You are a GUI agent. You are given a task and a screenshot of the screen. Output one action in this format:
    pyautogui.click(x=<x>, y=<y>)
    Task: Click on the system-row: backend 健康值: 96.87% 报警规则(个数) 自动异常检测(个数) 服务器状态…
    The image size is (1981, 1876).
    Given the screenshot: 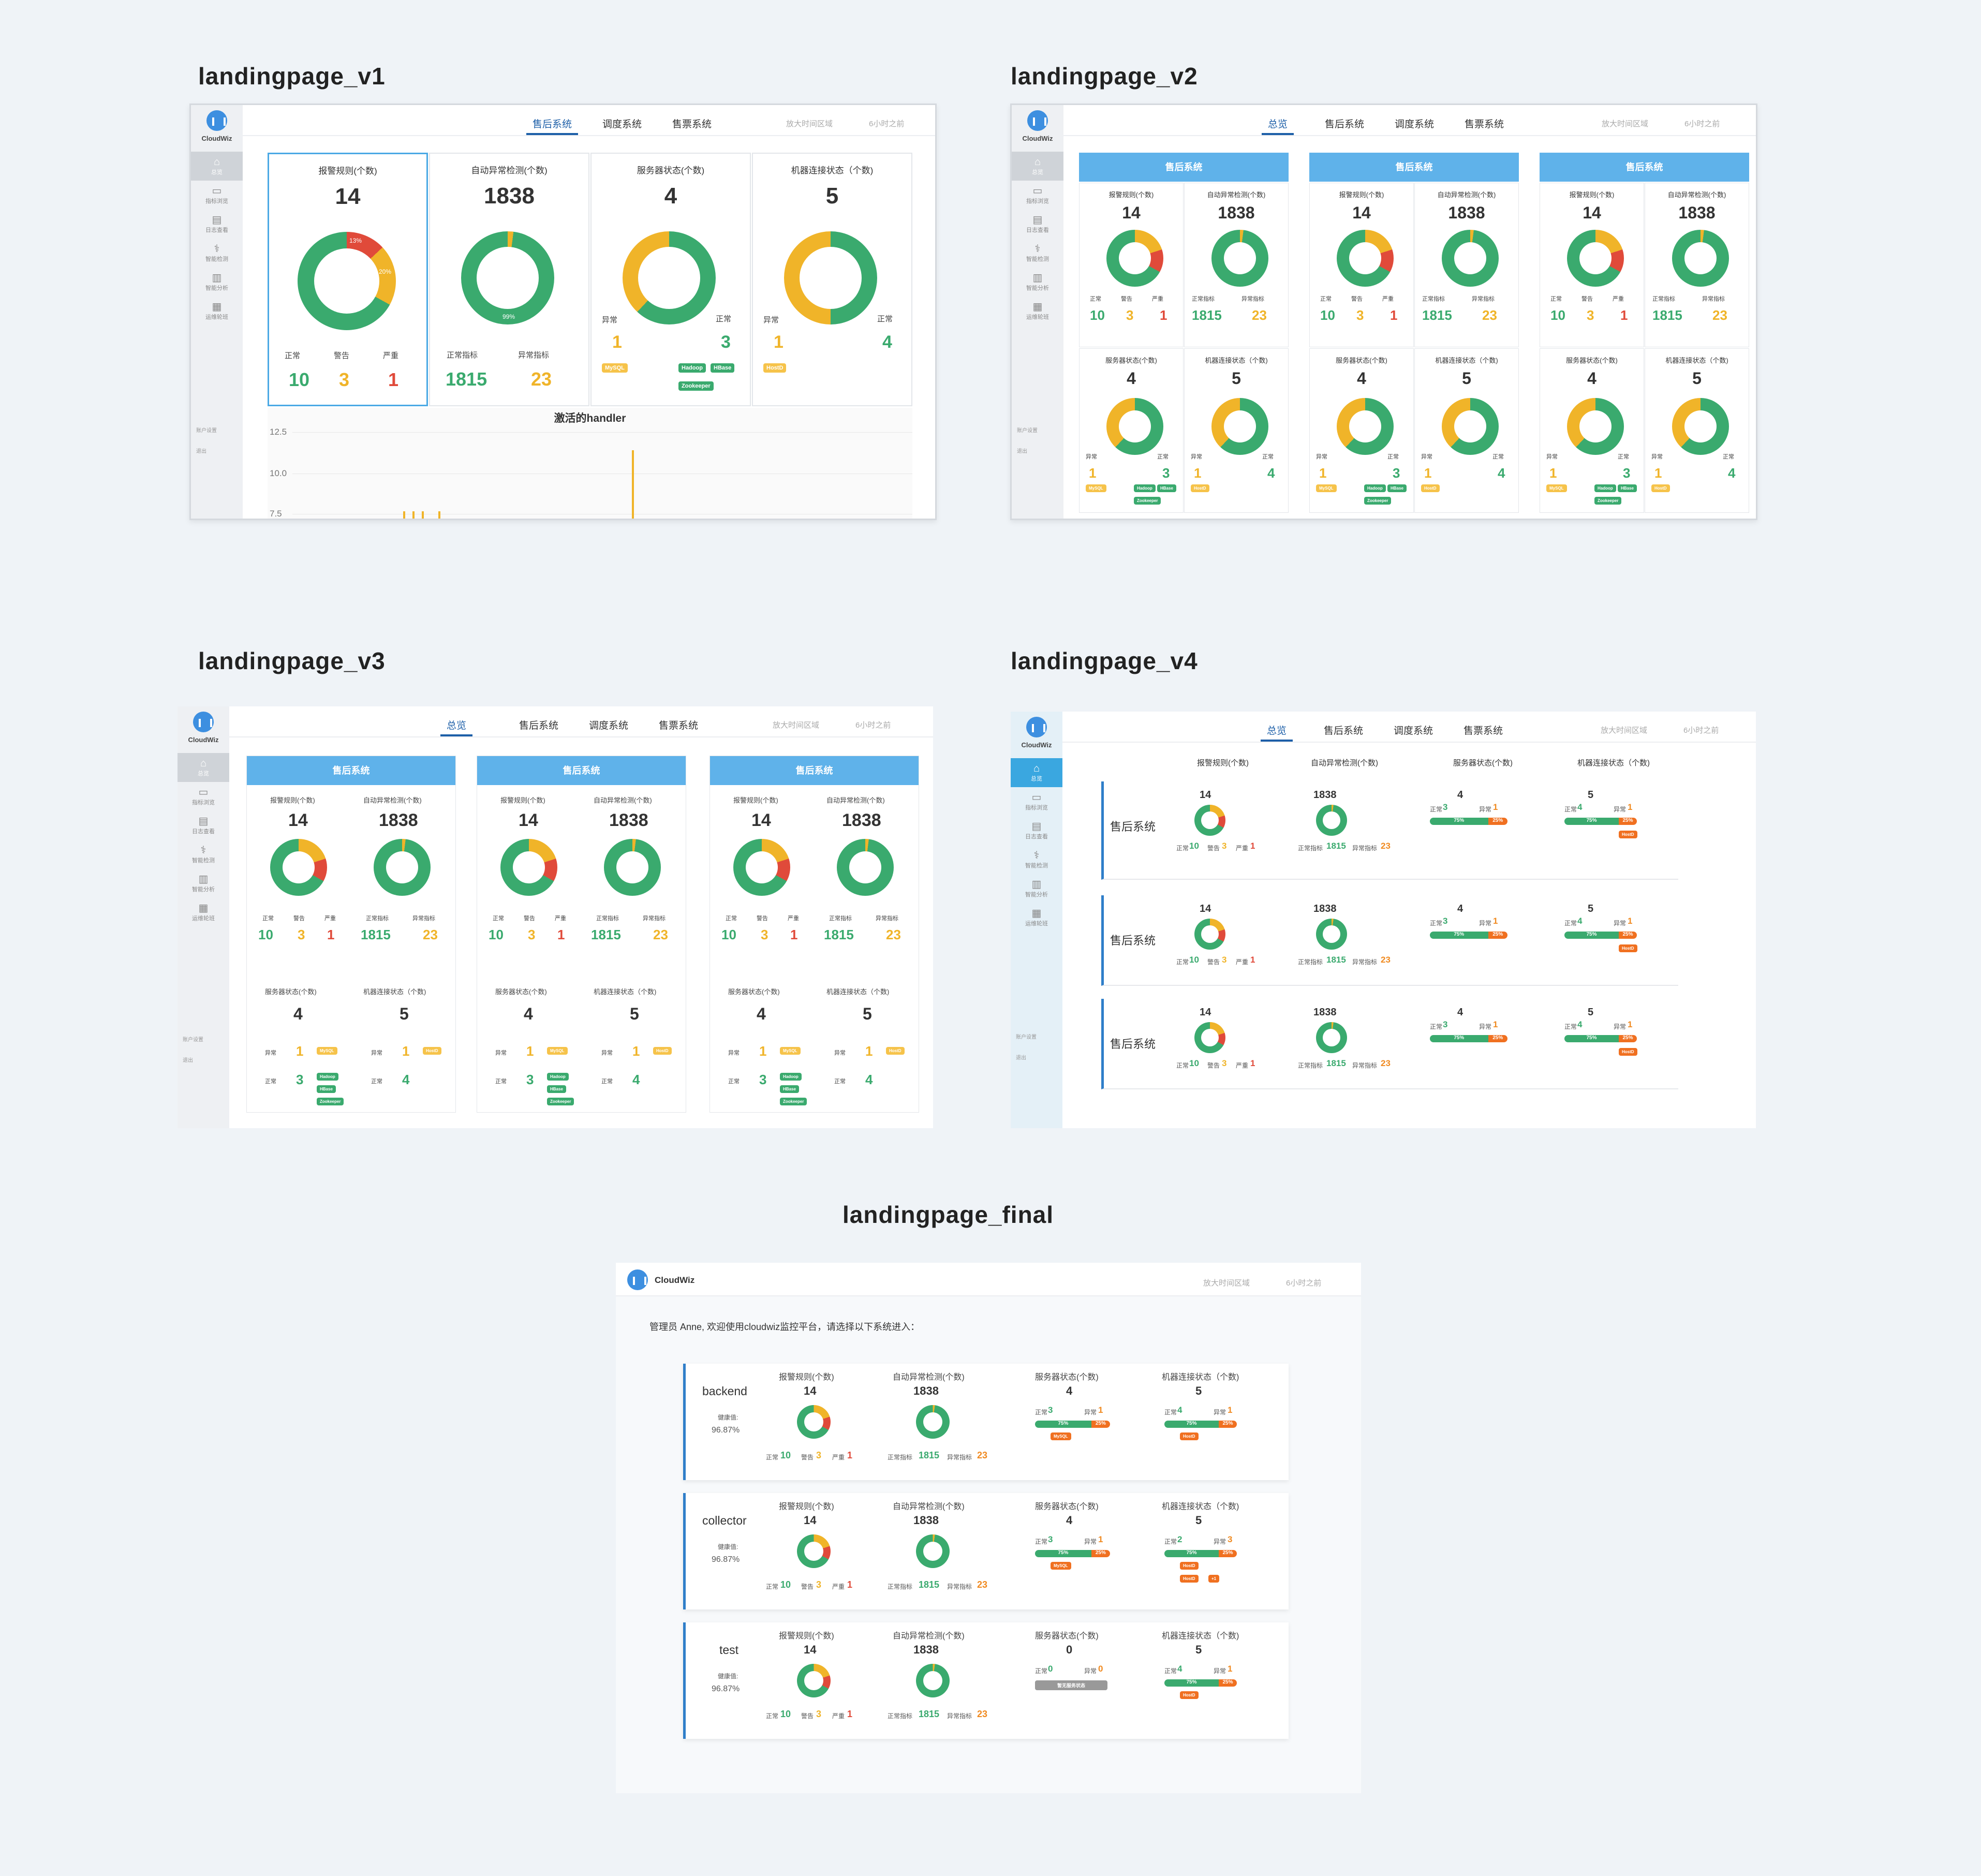 What is the action you would take?
    pyautogui.click(x=986, y=1422)
    